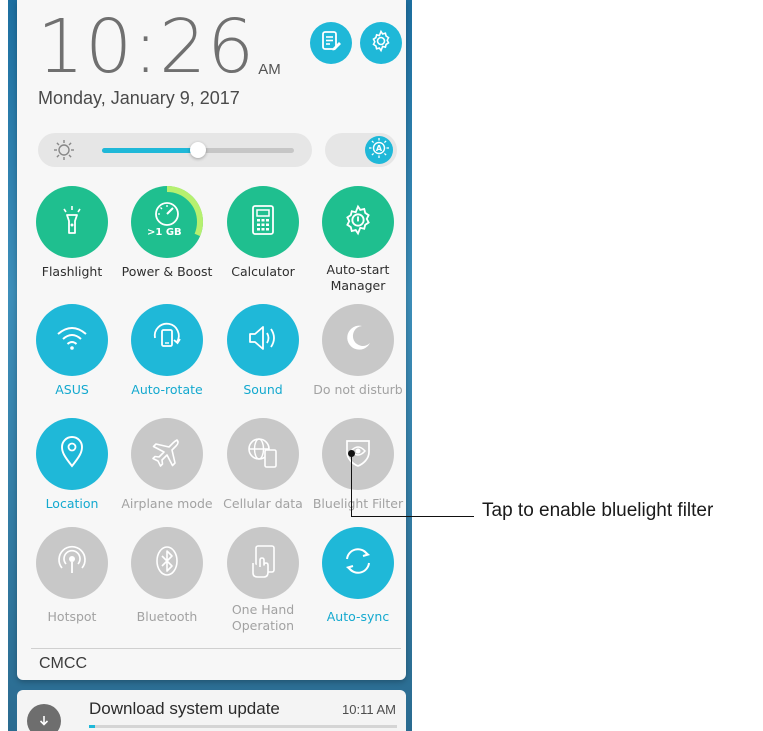  Describe the element at coordinates (63, 663) in the screenshot. I see `carrier-label: CMCC` at that location.